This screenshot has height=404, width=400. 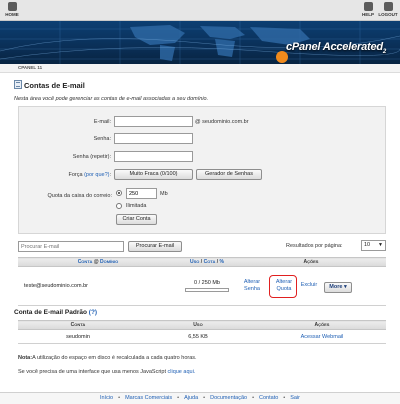 I want to click on breadcrumb-bar: CPANEL 11, so click(x=200, y=68).